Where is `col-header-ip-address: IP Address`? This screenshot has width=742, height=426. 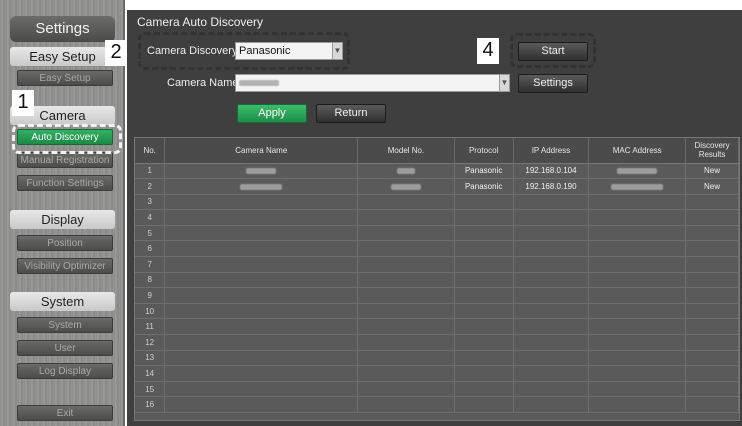
col-header-ip-address: IP Address is located at coordinates (551, 151).